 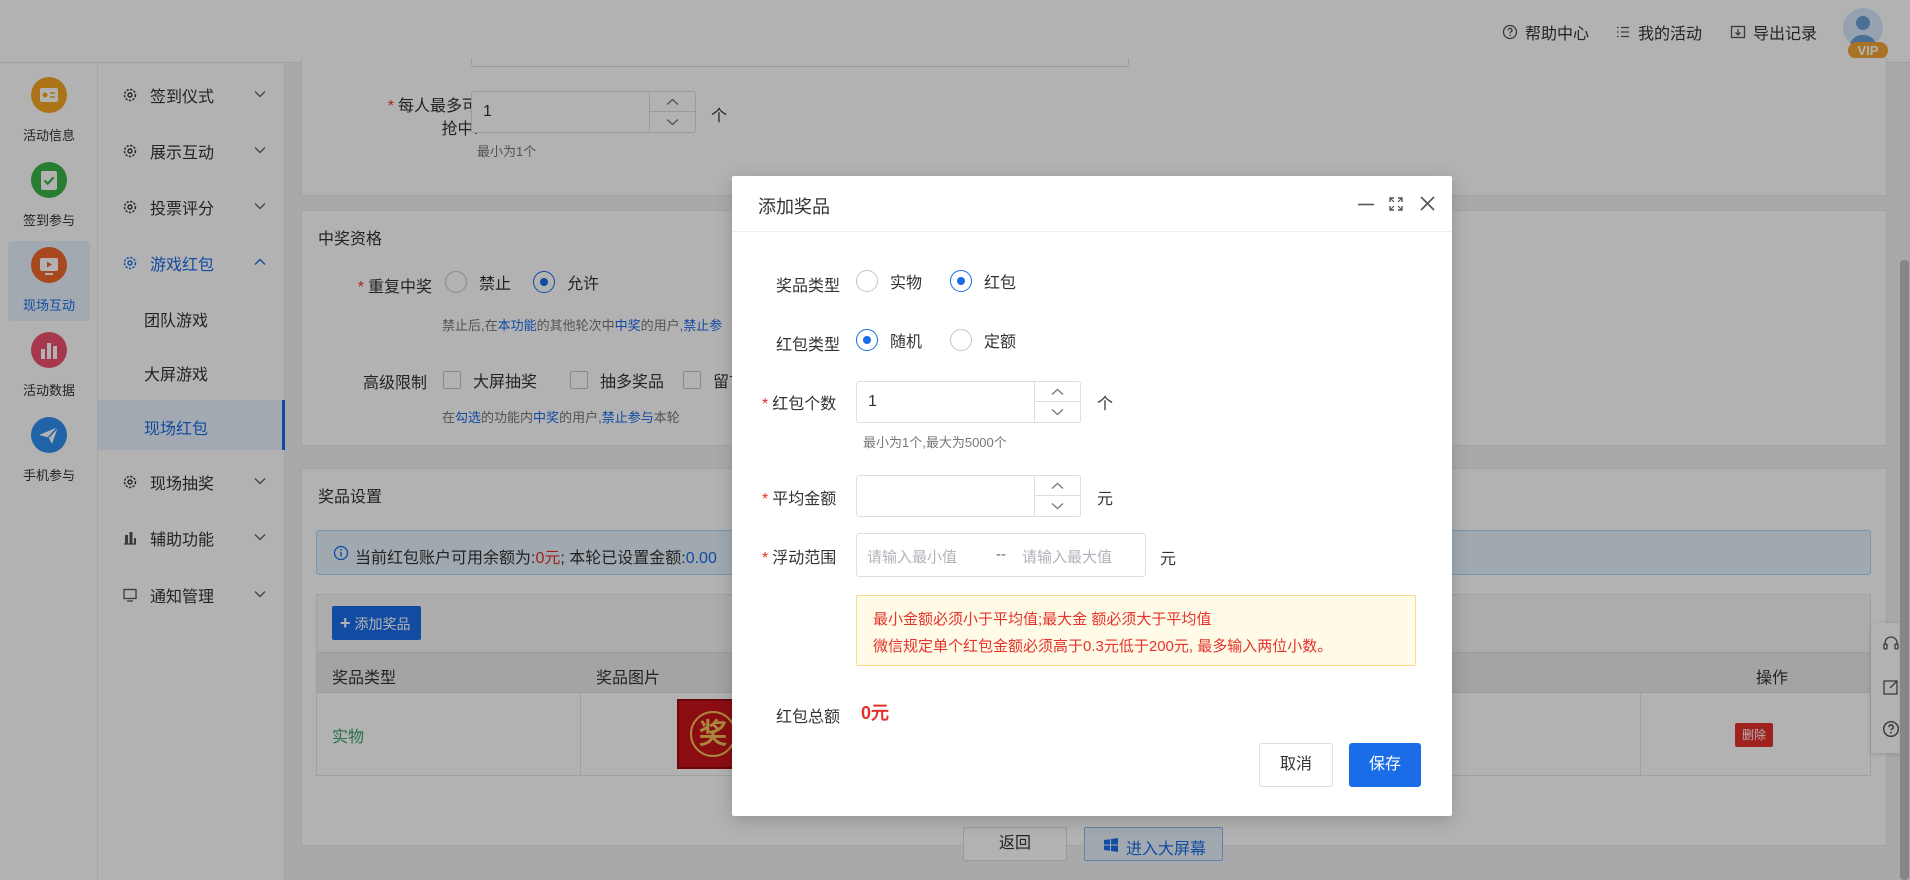 I want to click on dialog-header: 添加奖品, so click(x=1092, y=204).